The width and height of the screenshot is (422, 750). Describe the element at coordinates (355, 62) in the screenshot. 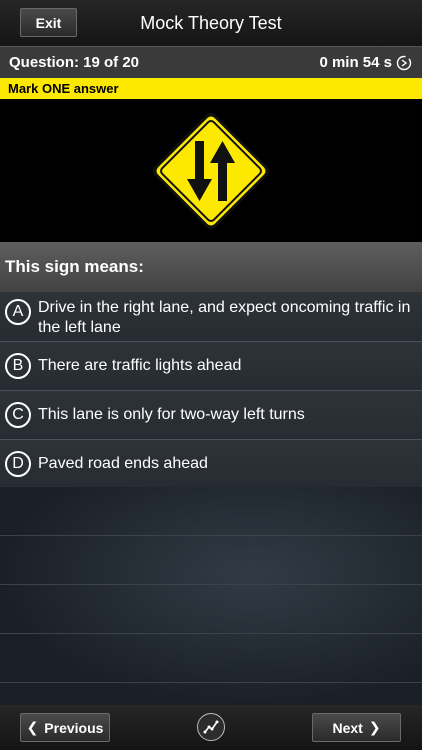

I see `timer-text: 0 min 54 s` at that location.